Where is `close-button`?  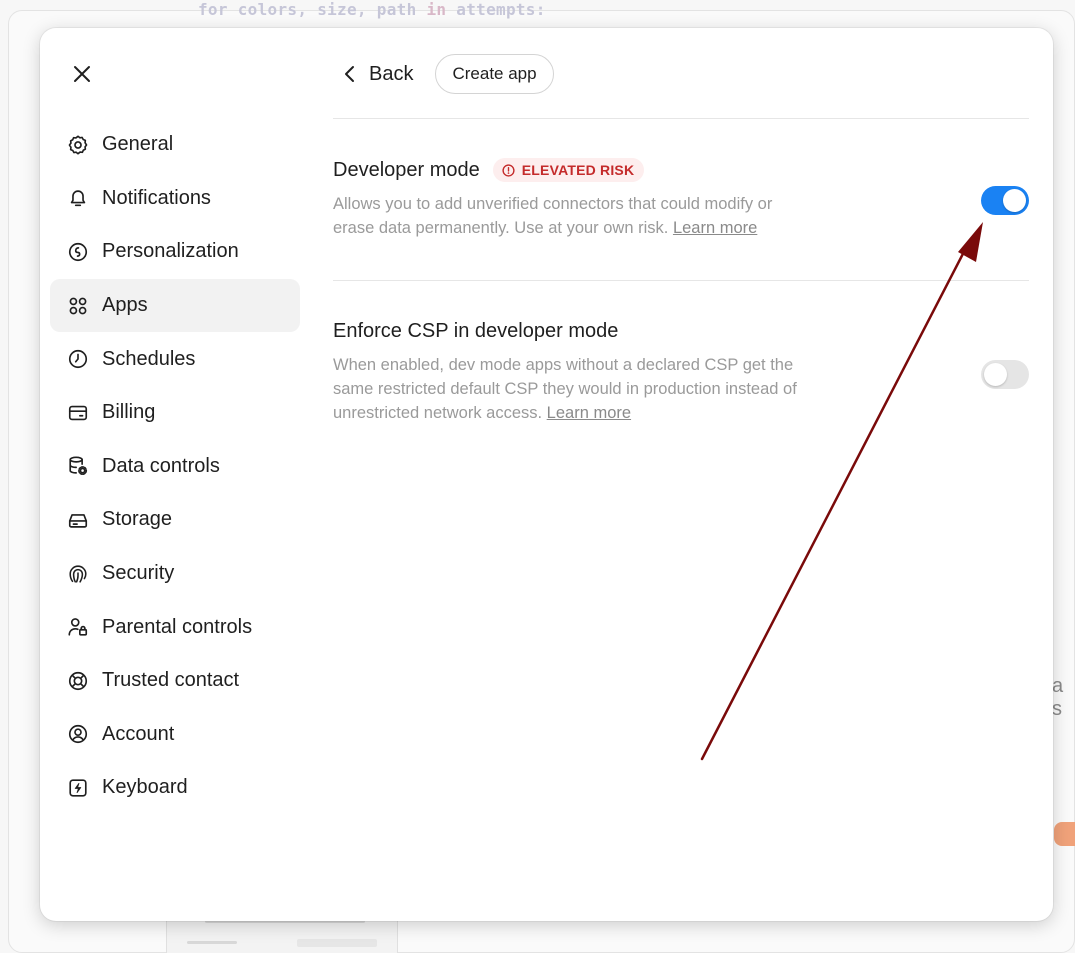 close-button is located at coordinates (82, 74).